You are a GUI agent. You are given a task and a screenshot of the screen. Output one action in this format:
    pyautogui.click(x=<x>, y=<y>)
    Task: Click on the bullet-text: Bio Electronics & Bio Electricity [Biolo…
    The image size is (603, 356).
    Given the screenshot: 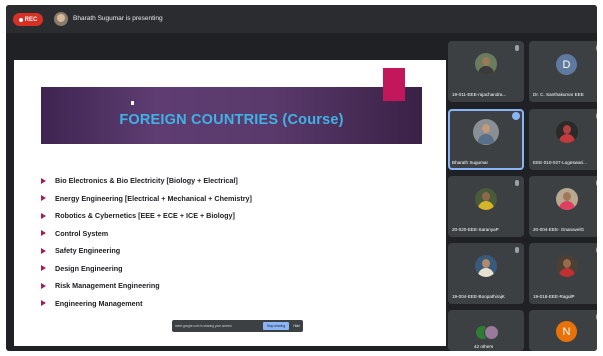 What is the action you would take?
    pyautogui.click(x=146, y=181)
    